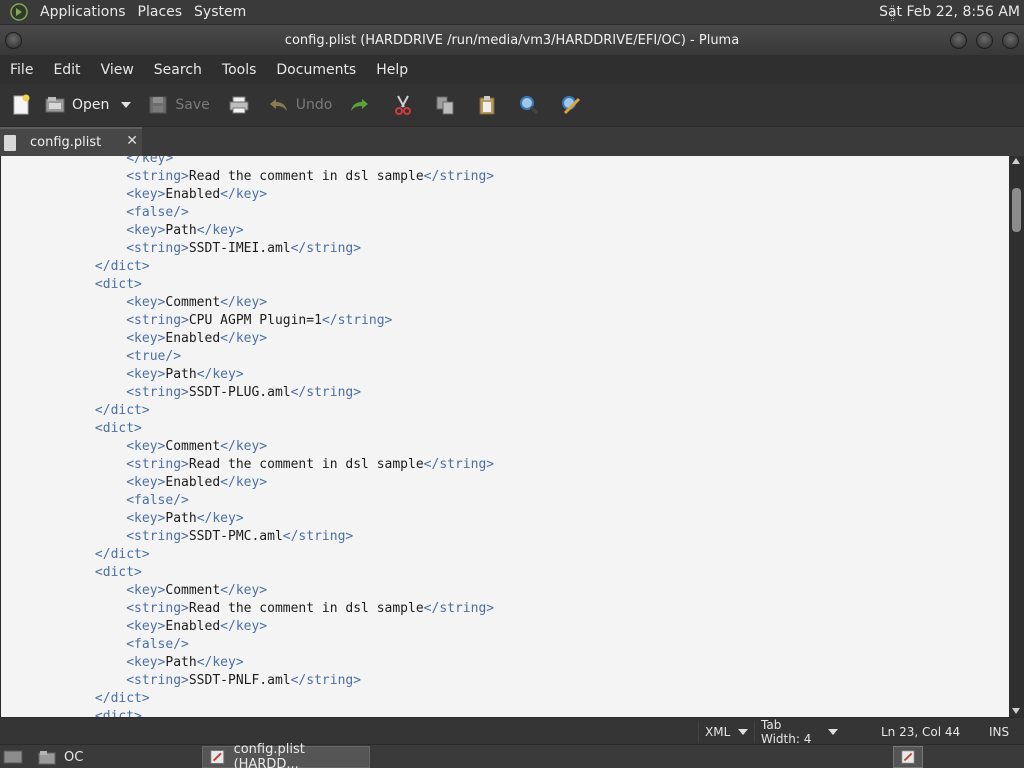 This screenshot has height=768, width=1024. I want to click on tab-width-label: Tab Width: 4, so click(786, 732).